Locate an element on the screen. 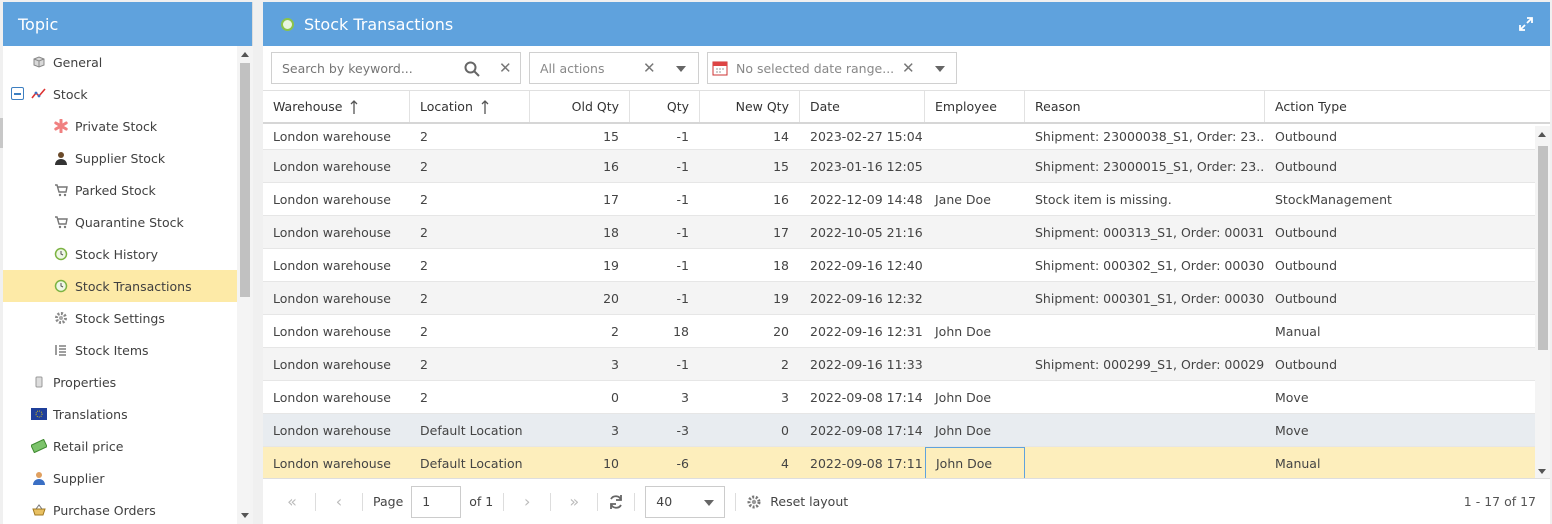  column-header-new-qty: New Qty is located at coordinates (750, 106).